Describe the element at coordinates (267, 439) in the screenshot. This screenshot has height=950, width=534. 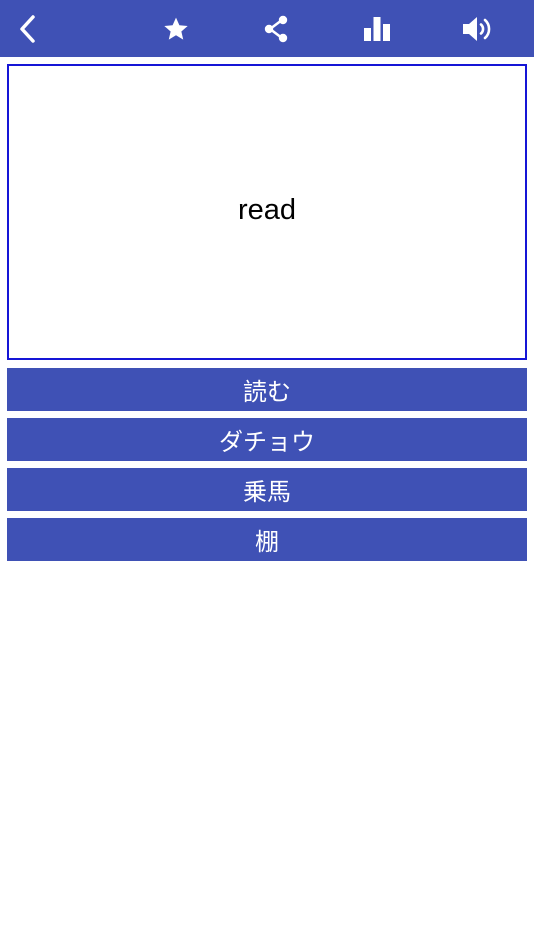
I see `answer-option-2: ダチョウ` at that location.